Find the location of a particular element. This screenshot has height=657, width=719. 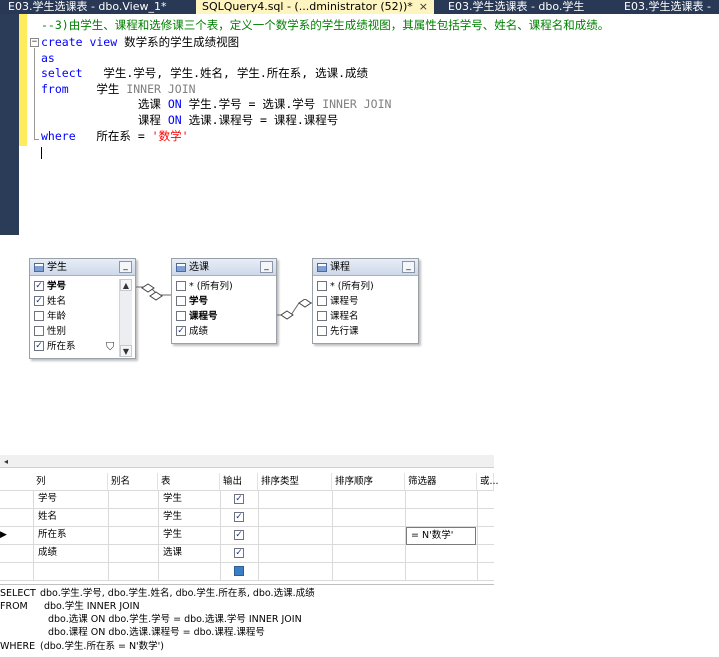

column-row: ✓ 姓名 is located at coordinates (74, 301).